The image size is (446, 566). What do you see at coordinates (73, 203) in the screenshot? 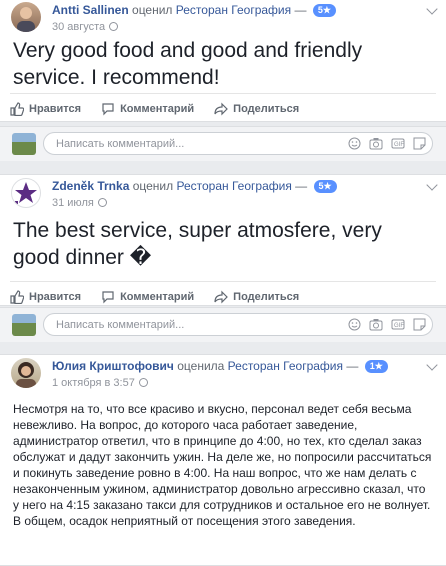
I see `post-date: 31 июля` at bounding box center [73, 203].